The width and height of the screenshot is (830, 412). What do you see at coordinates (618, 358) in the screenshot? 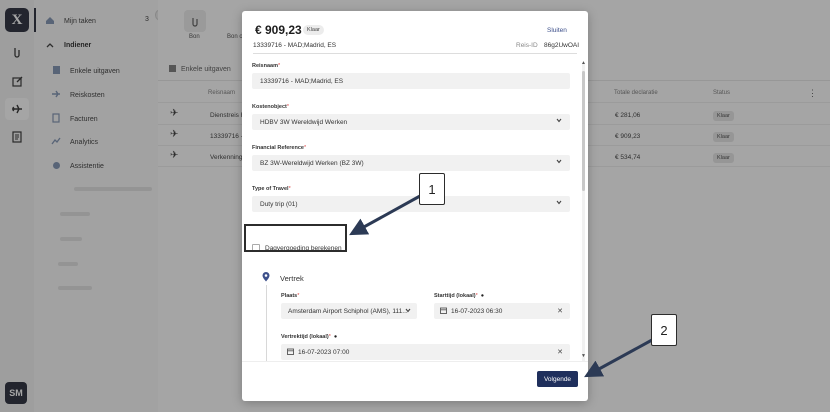
I see `arrow-to-next-button` at bounding box center [618, 358].